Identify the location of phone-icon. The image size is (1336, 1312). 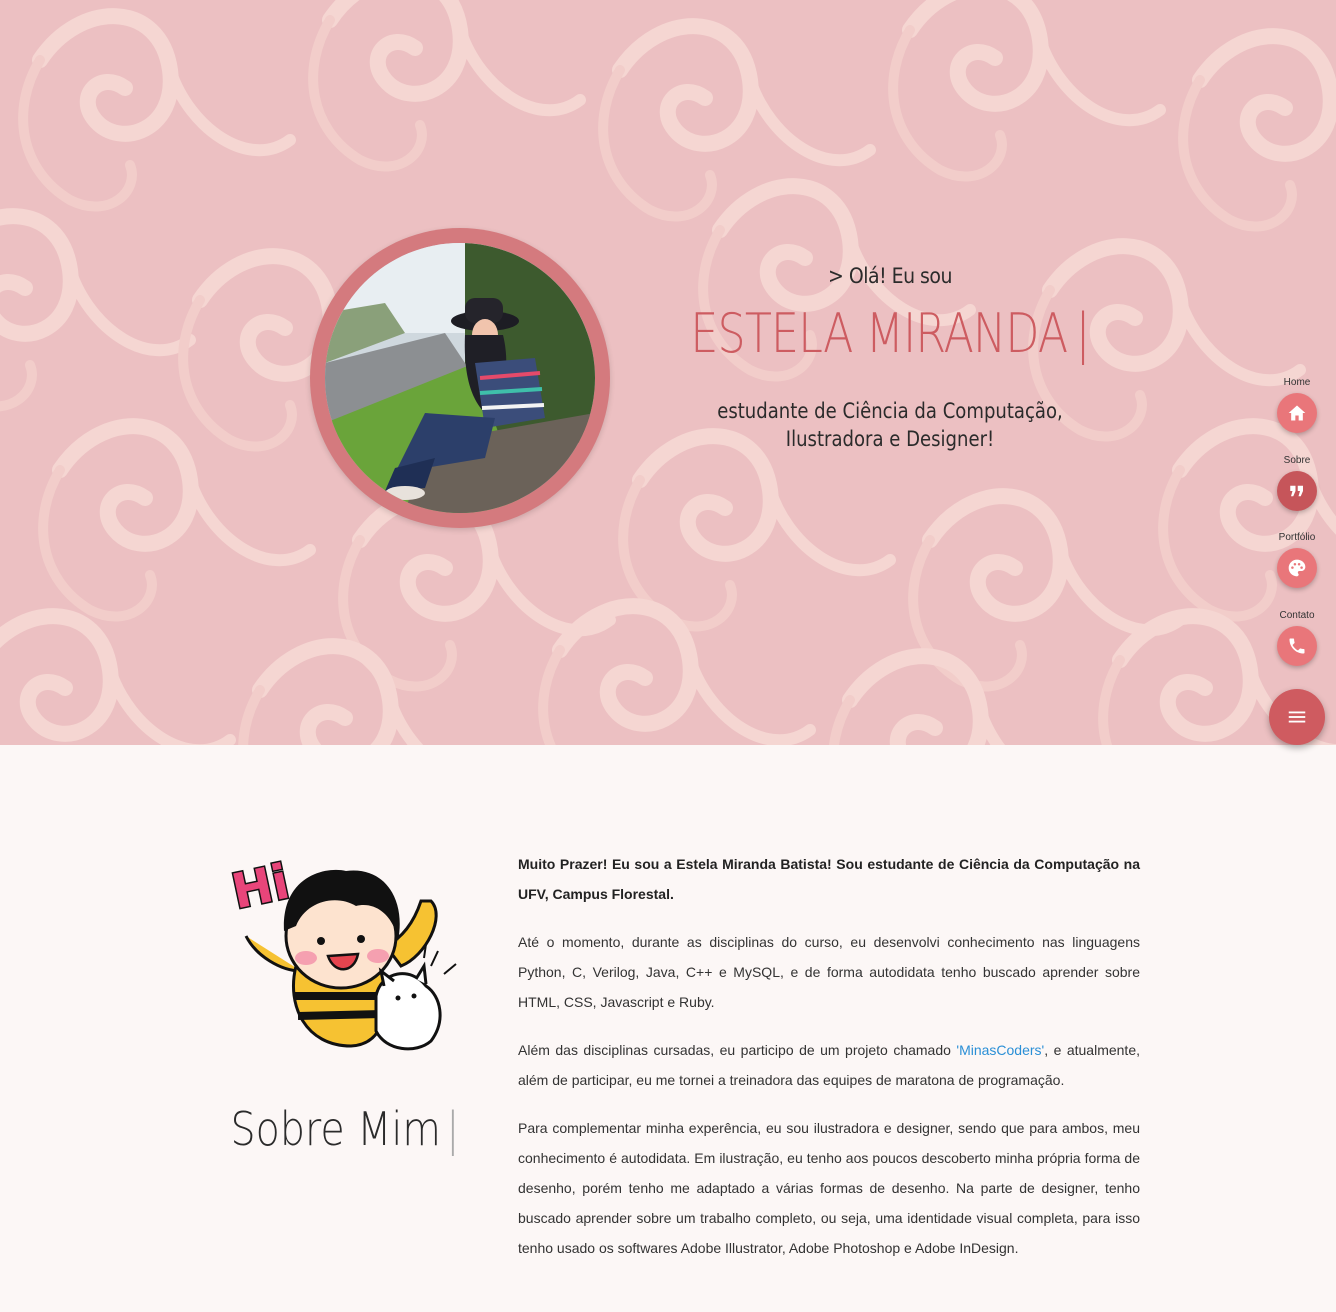
(1297, 646).